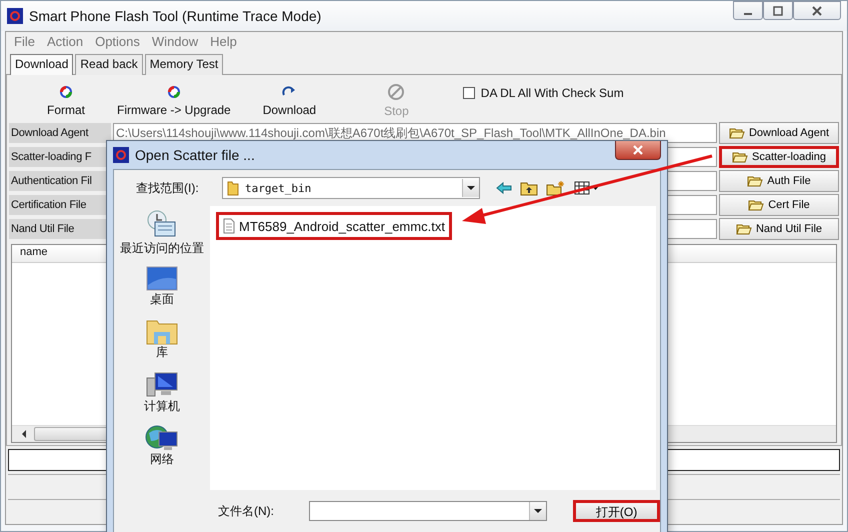 The width and height of the screenshot is (848, 532). I want to click on new-folder-icon, so click(556, 188).